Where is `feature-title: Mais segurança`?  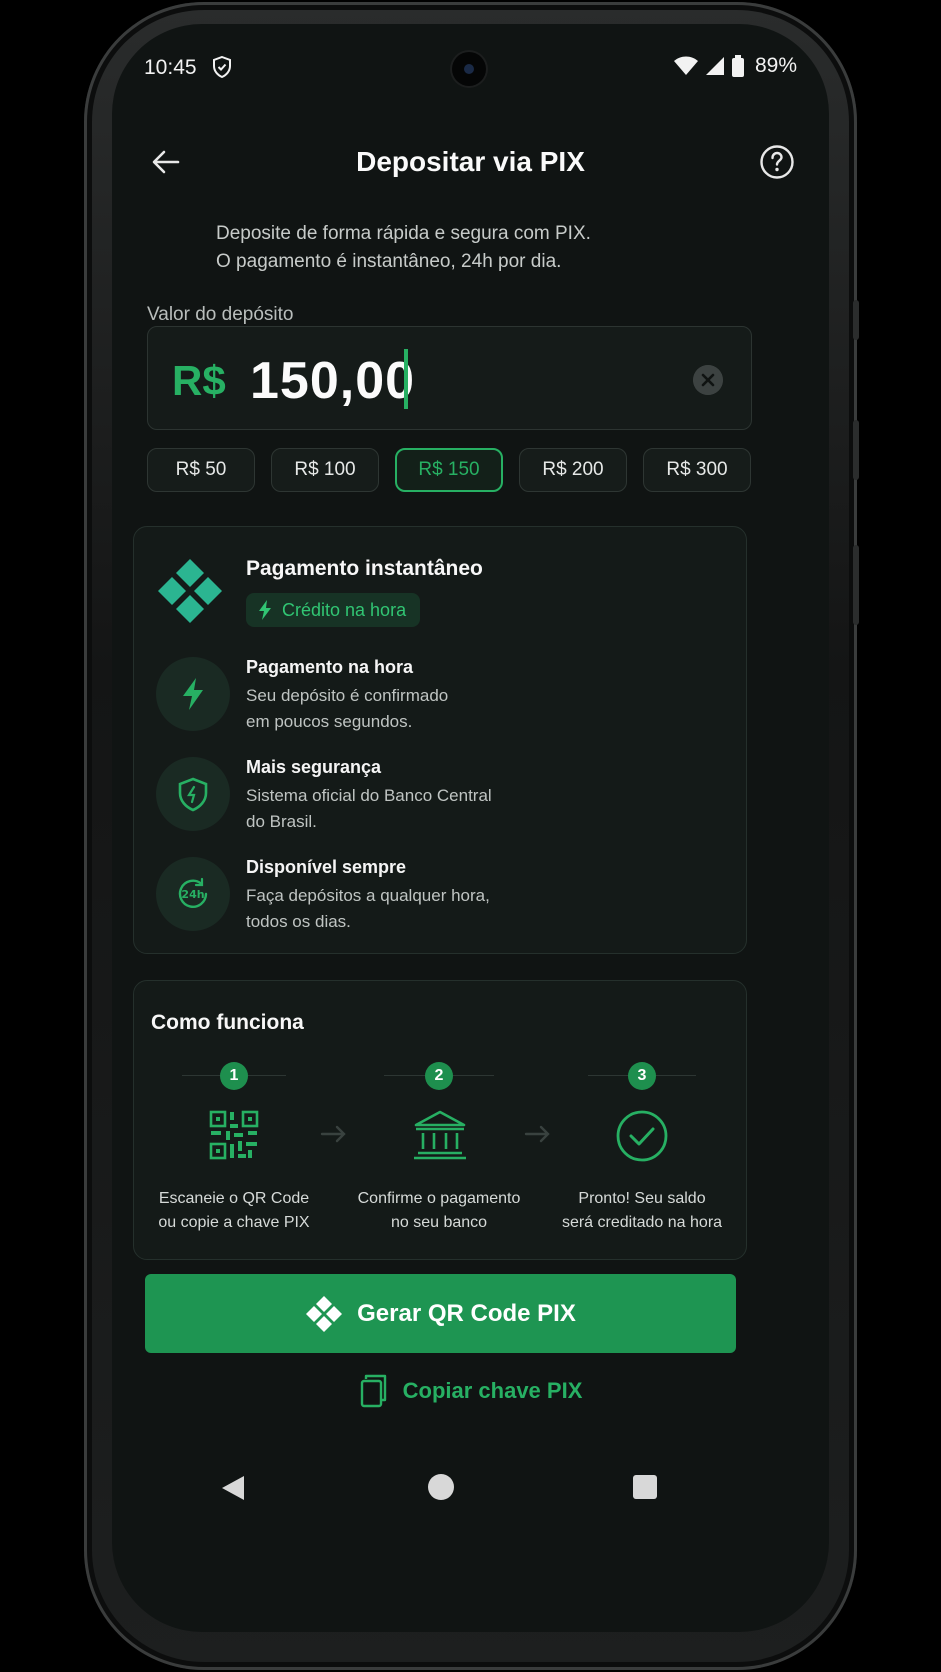
feature-title: Mais segurança is located at coordinates (314, 767).